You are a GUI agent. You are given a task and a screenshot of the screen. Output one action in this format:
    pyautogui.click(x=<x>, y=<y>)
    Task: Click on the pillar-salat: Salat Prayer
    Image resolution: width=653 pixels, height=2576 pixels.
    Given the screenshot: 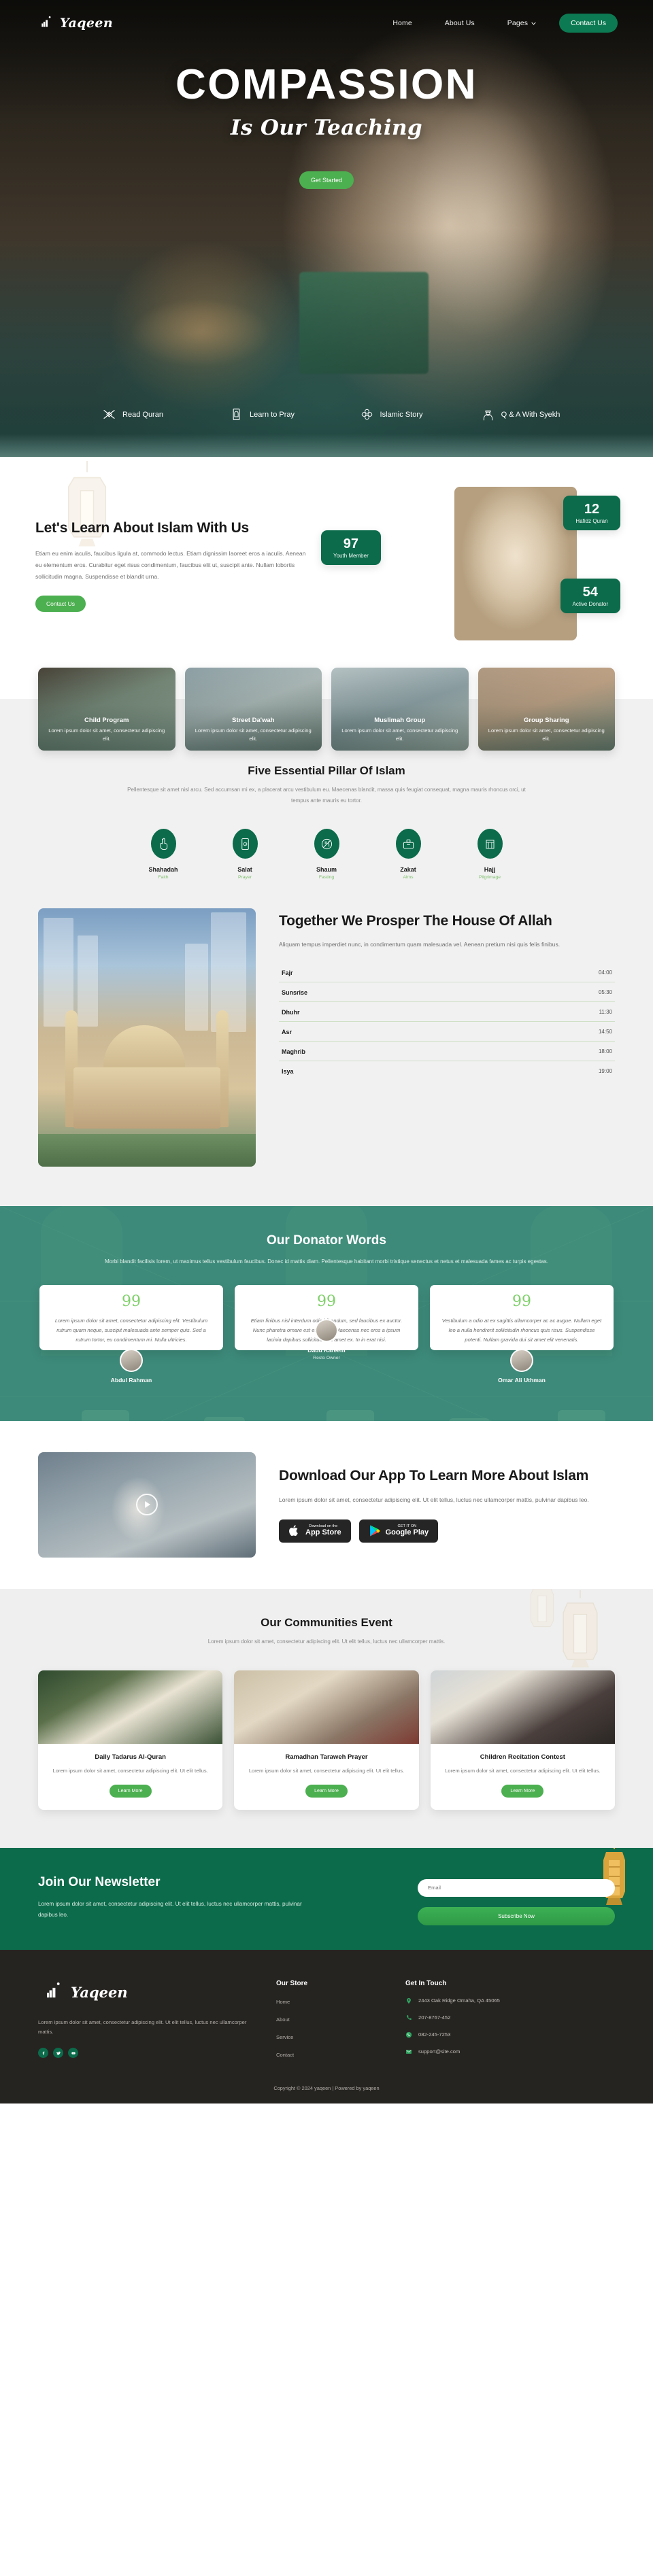 What is the action you would take?
    pyautogui.click(x=245, y=854)
    